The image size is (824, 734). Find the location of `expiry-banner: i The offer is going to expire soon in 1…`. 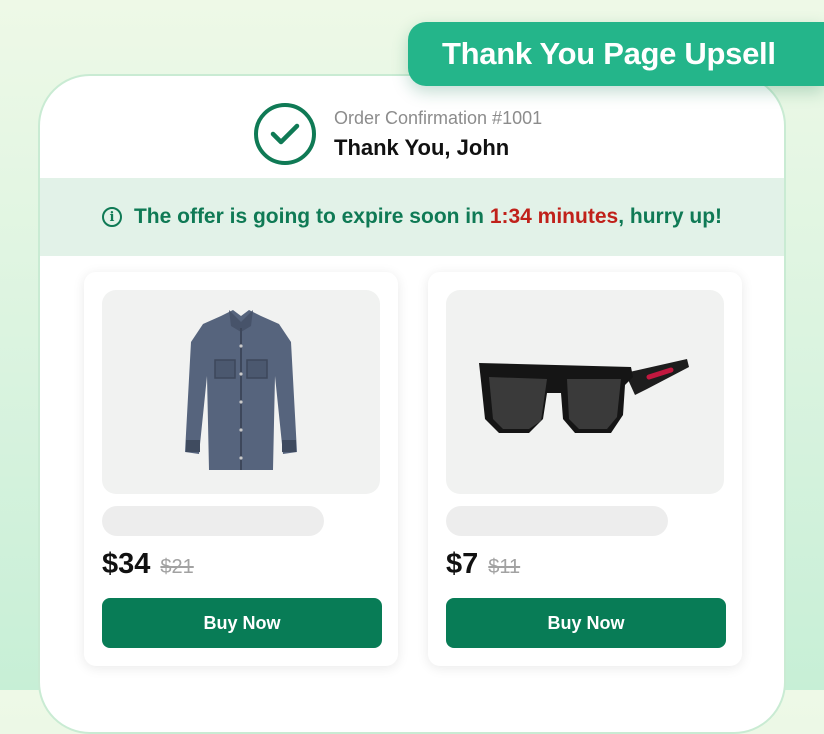

expiry-banner: i The offer is going to expire soon in 1… is located at coordinates (412, 217).